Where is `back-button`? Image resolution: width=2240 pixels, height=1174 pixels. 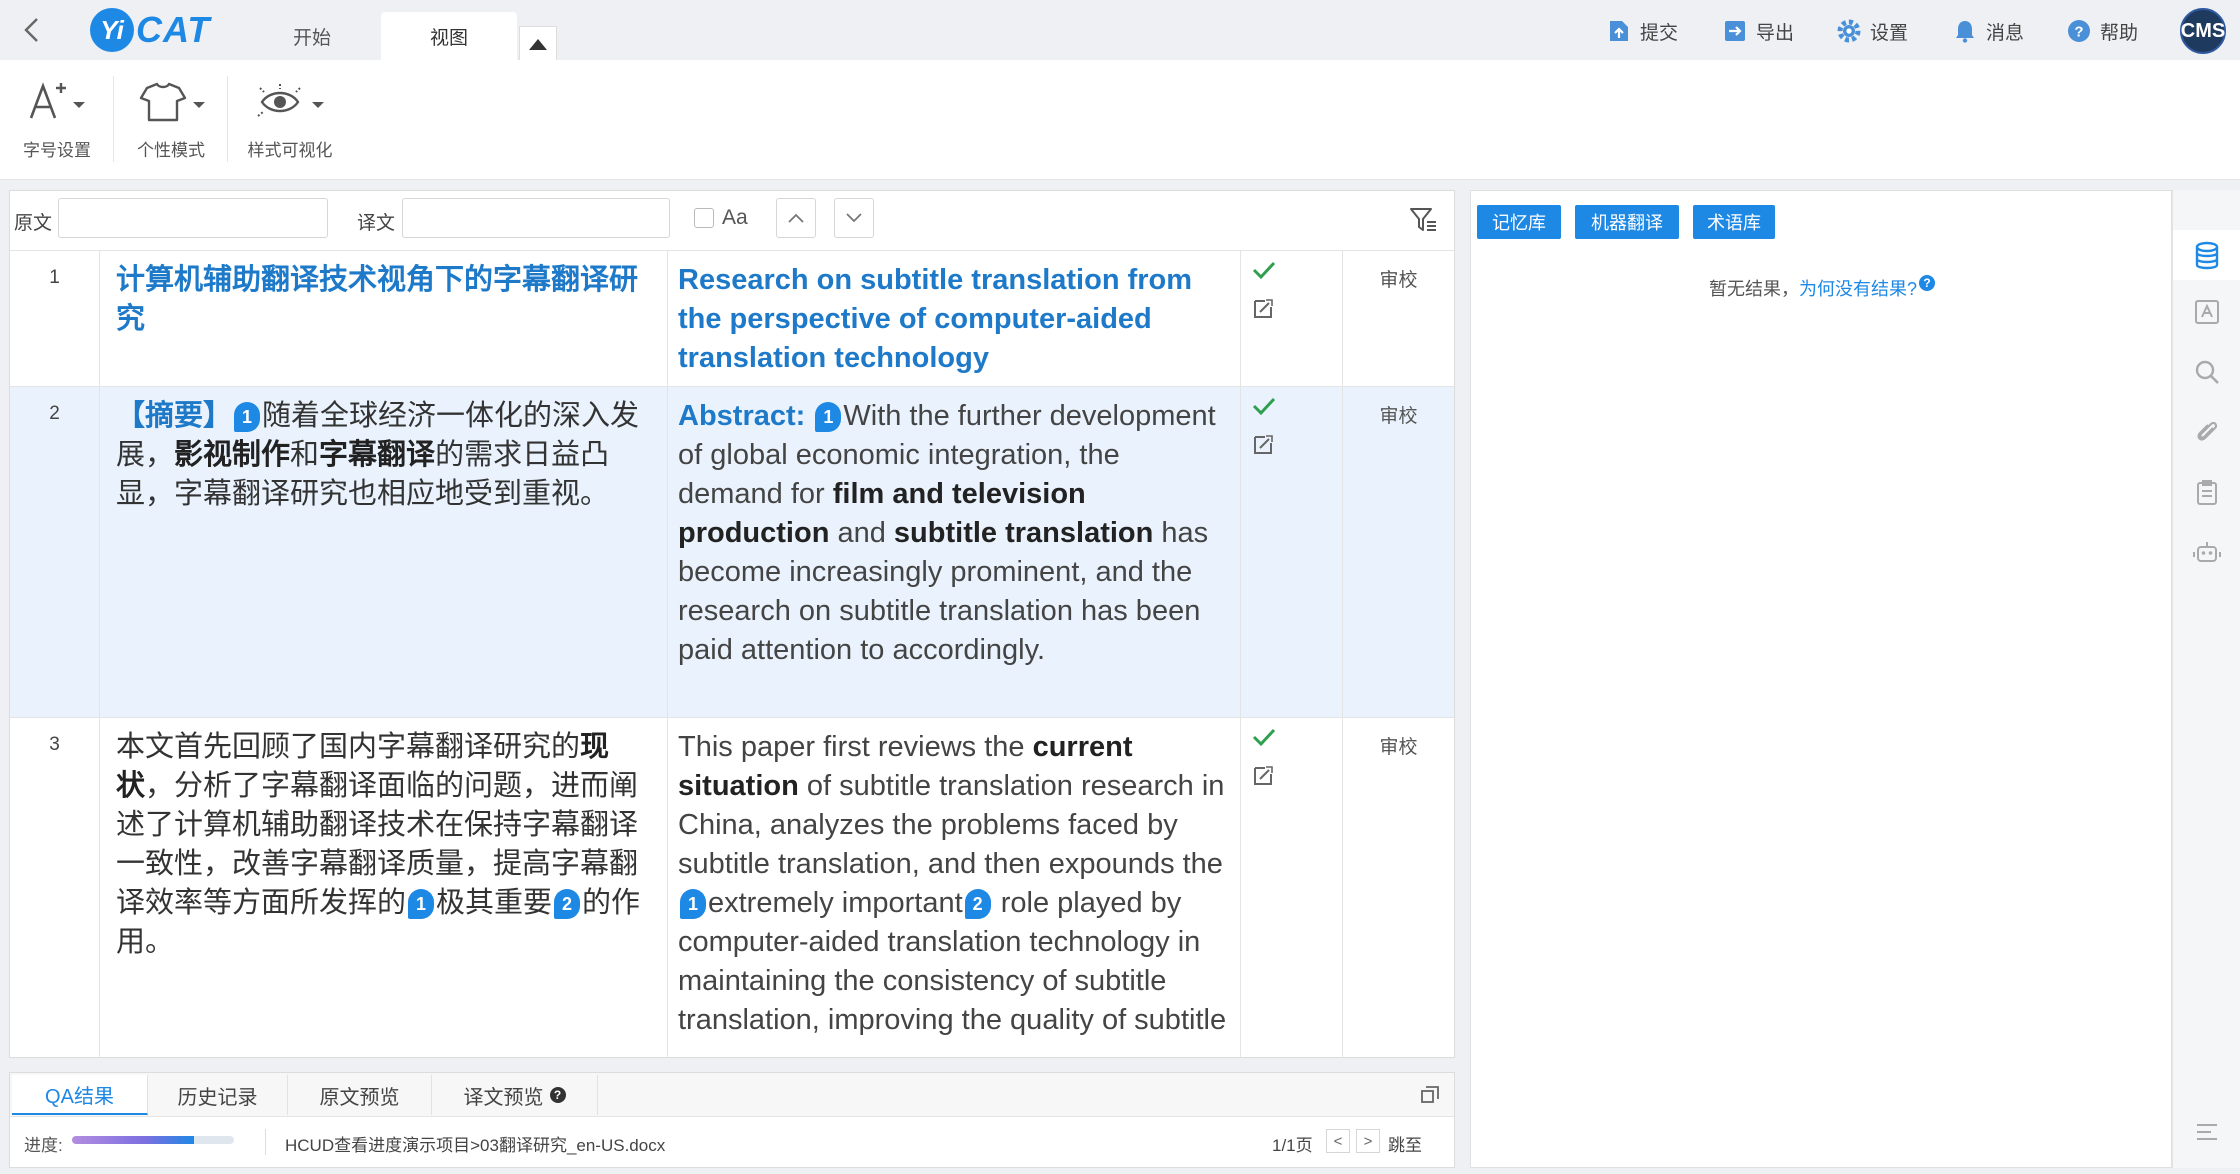 back-button is located at coordinates (32, 30).